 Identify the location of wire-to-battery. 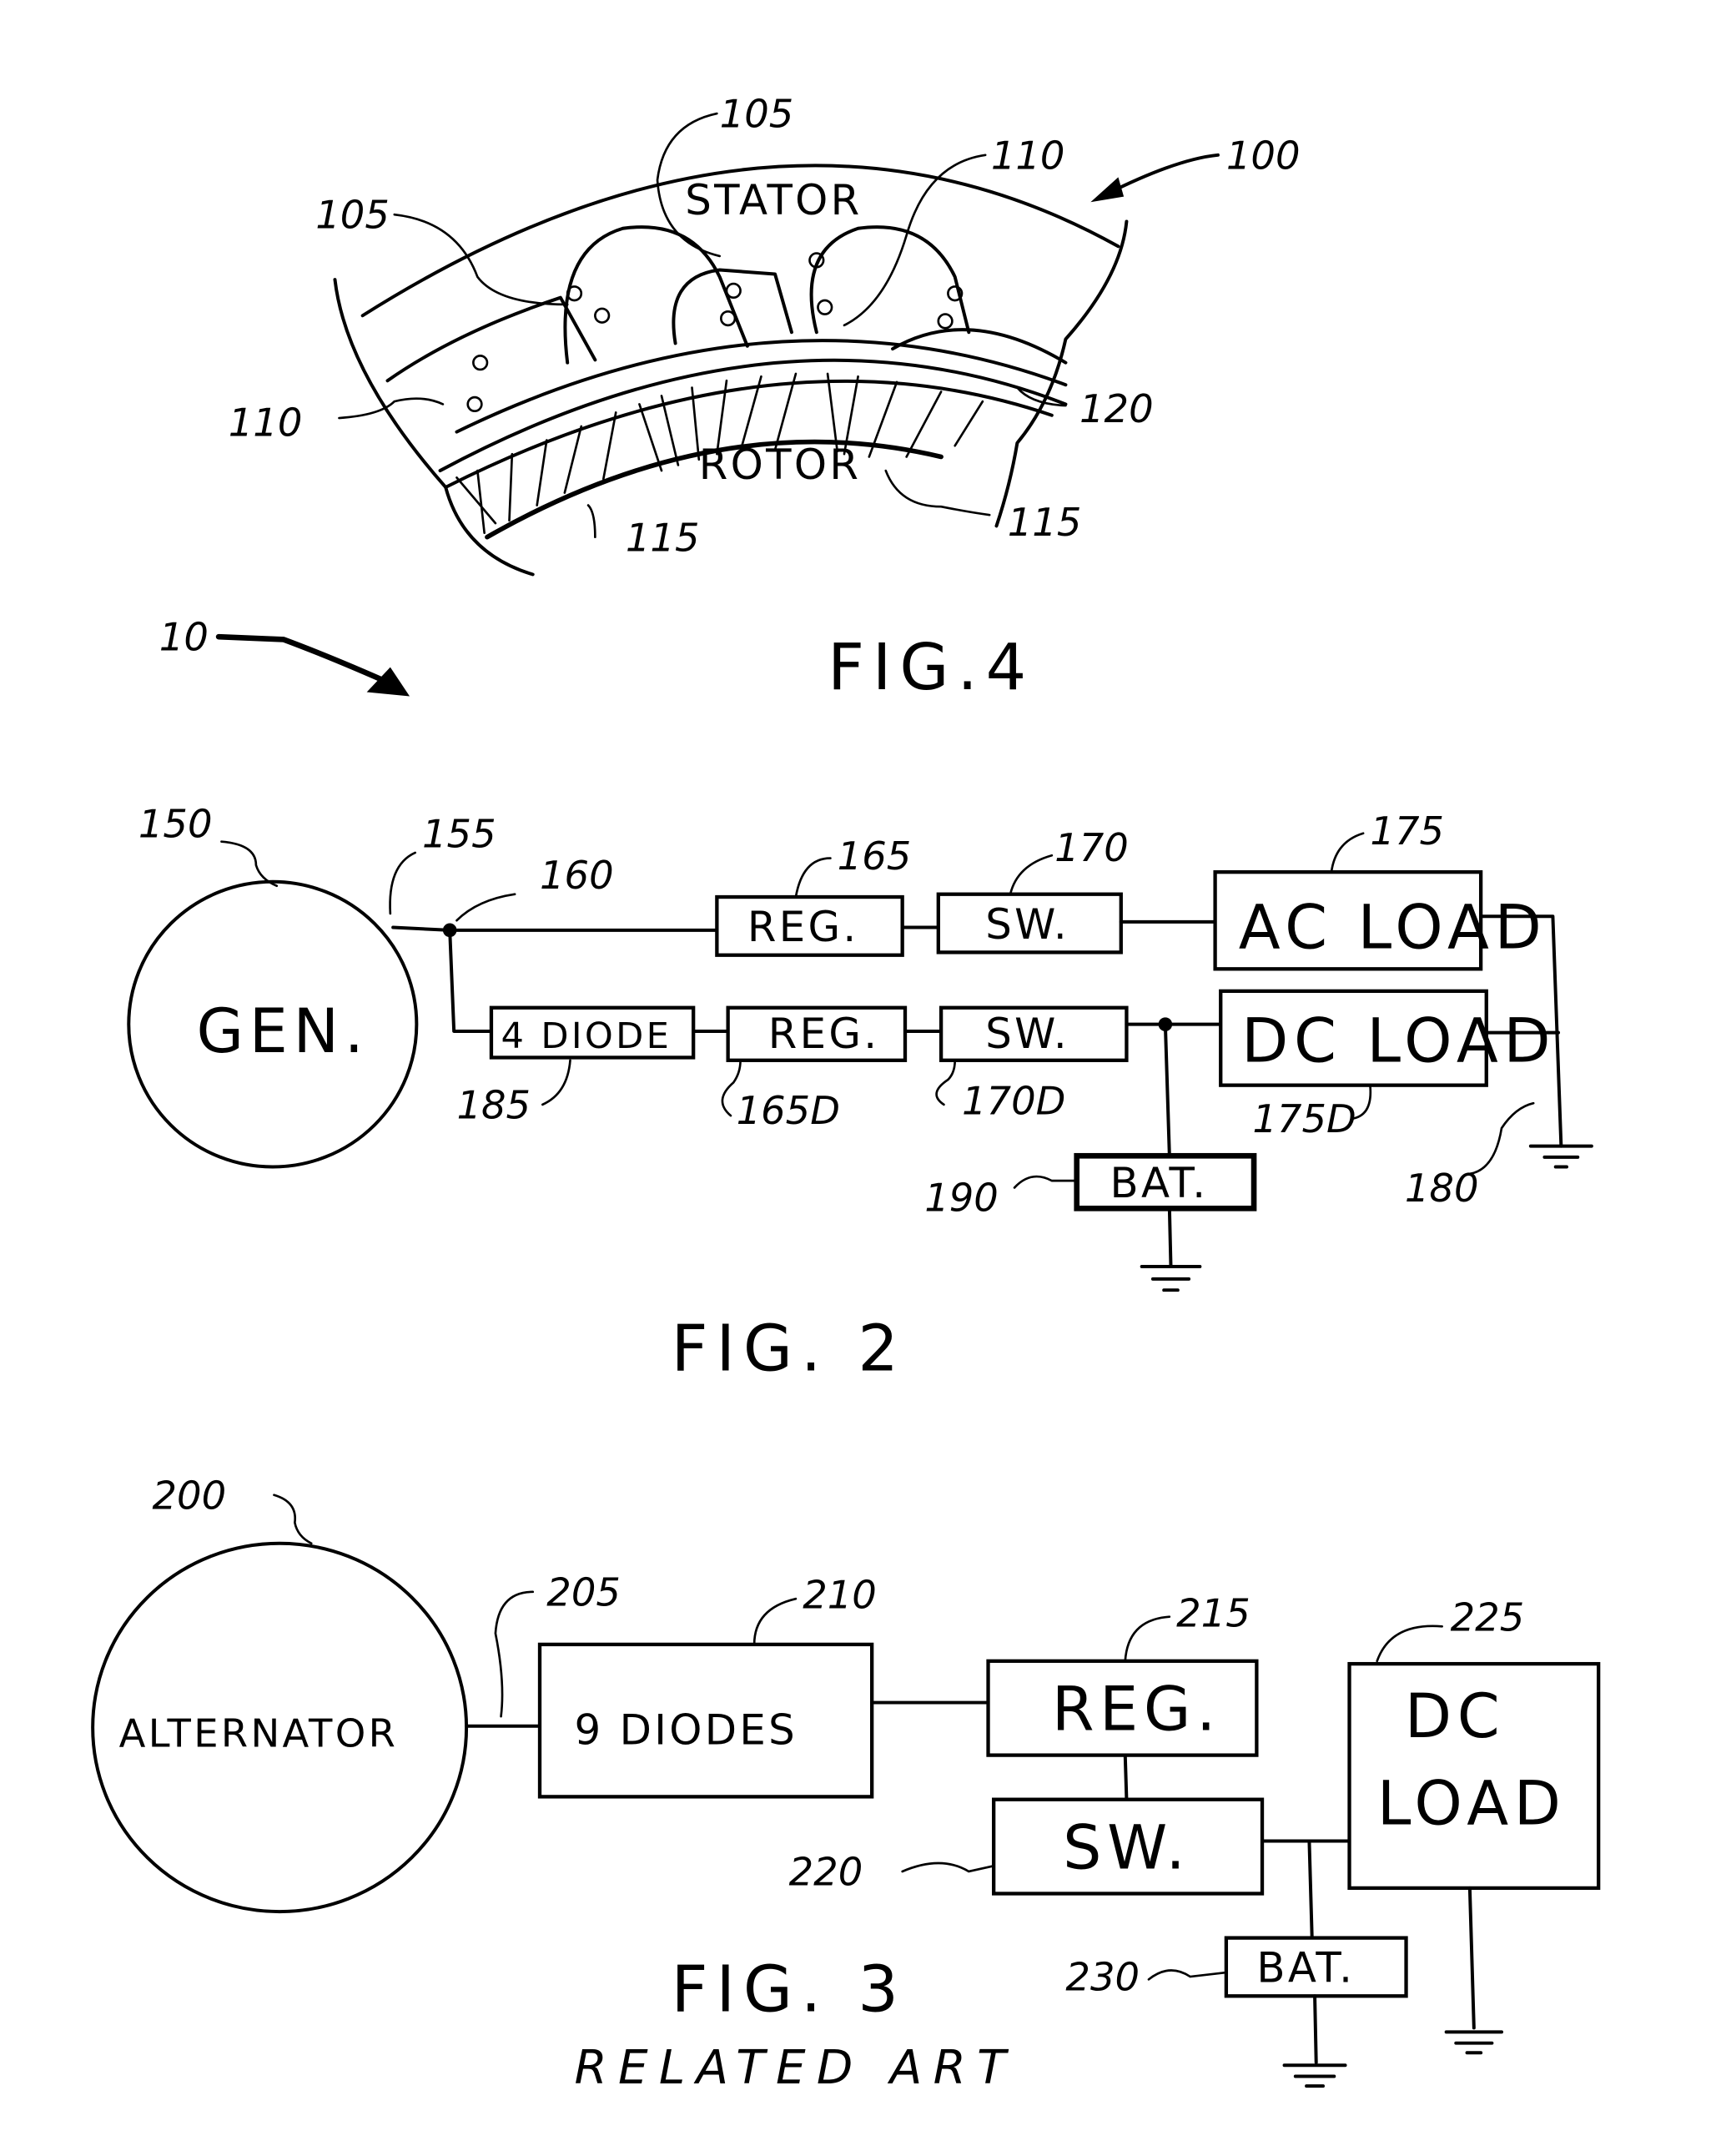
(1310, 1889).